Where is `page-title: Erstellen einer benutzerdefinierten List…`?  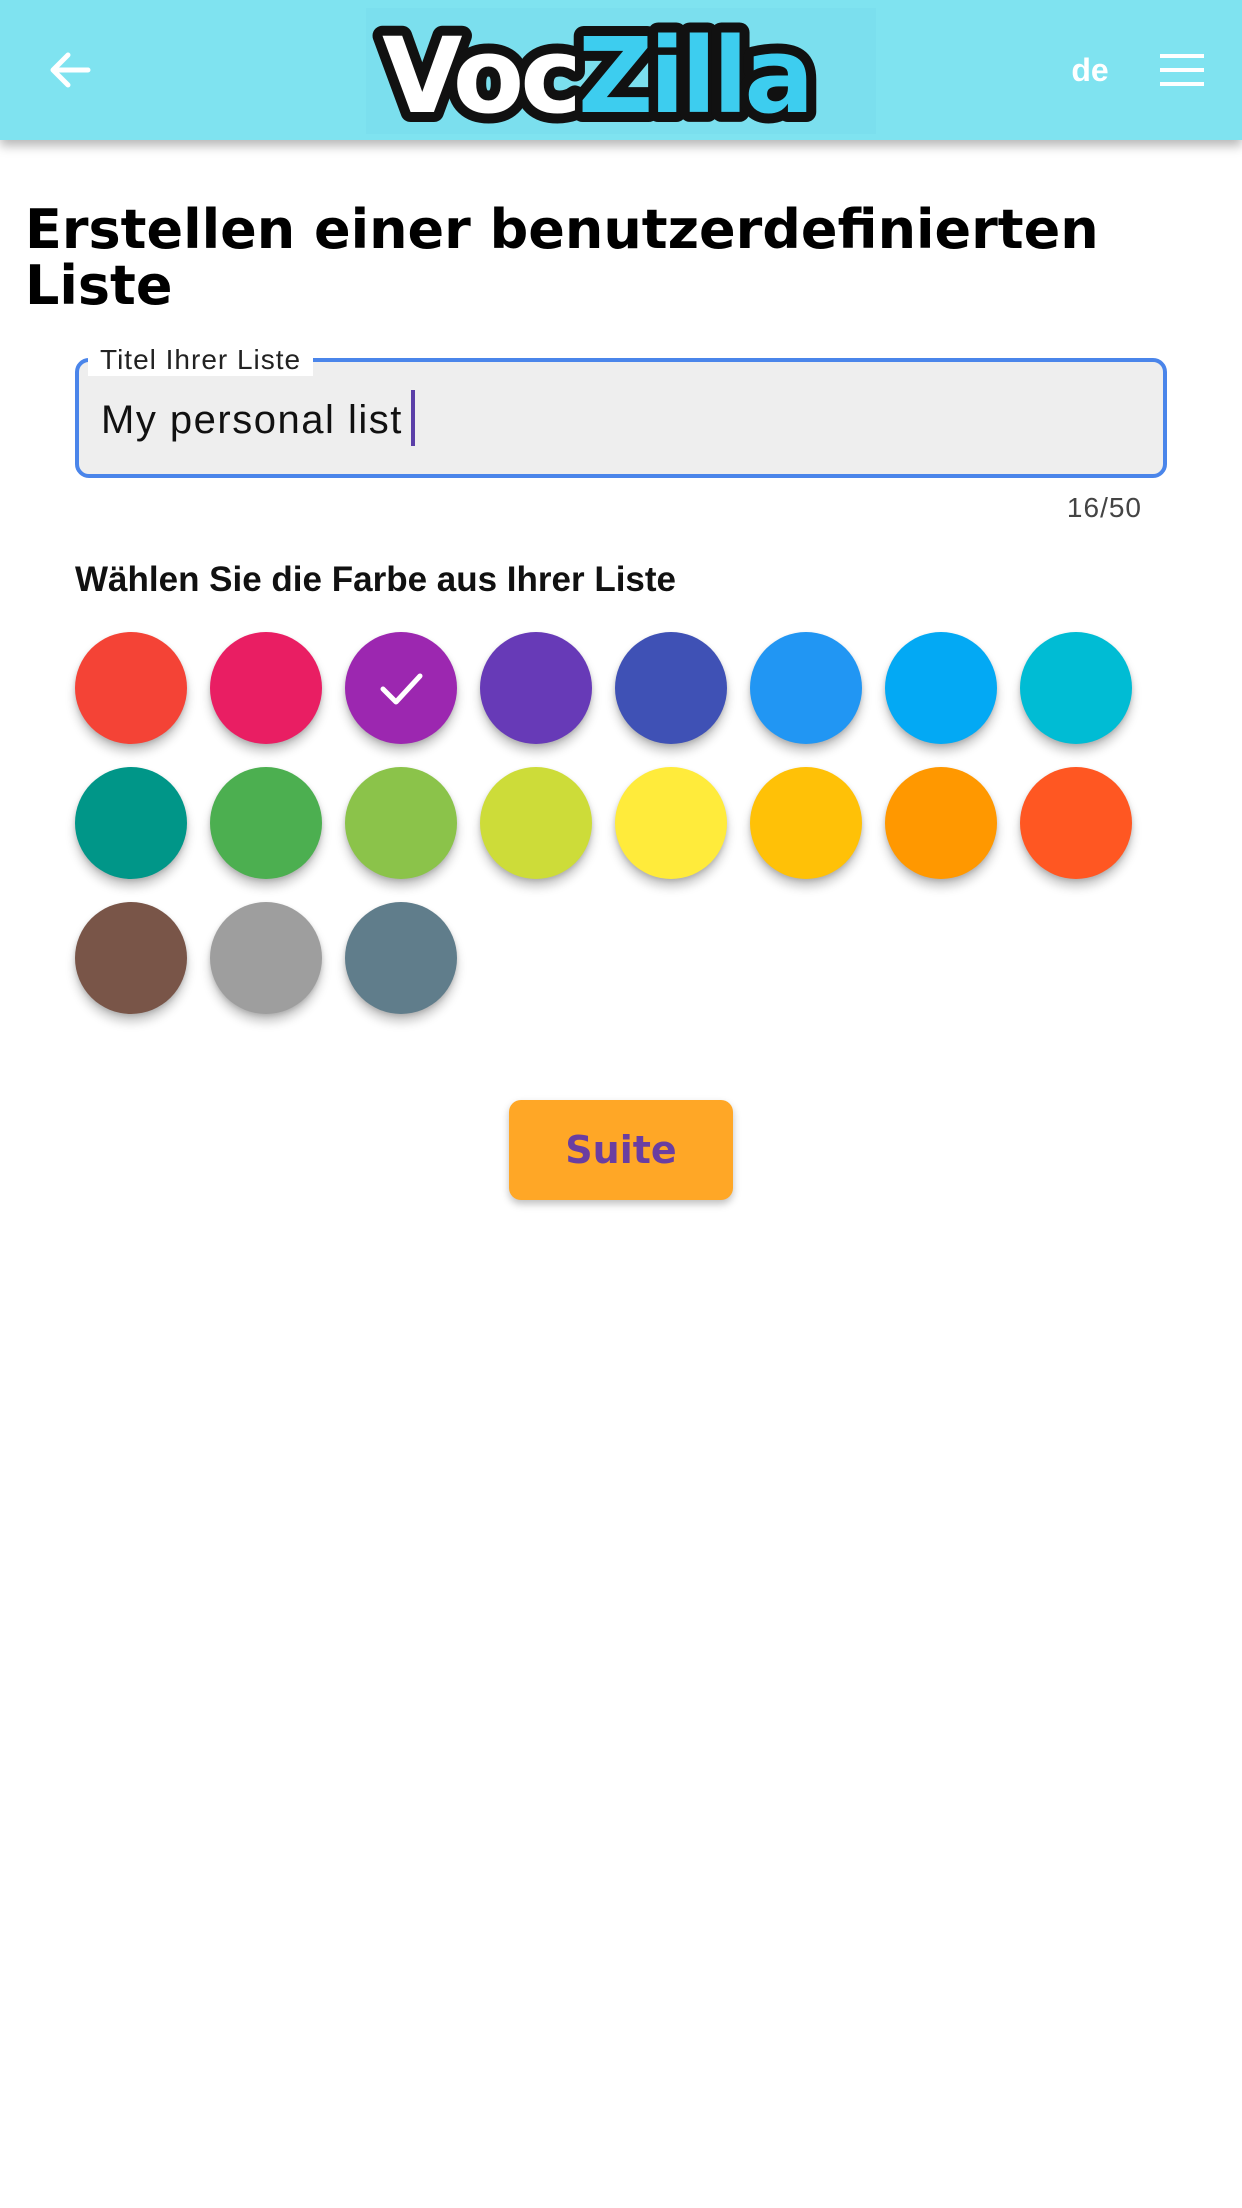 page-title: Erstellen einer benutzerdefinierten List… is located at coordinates (562, 257).